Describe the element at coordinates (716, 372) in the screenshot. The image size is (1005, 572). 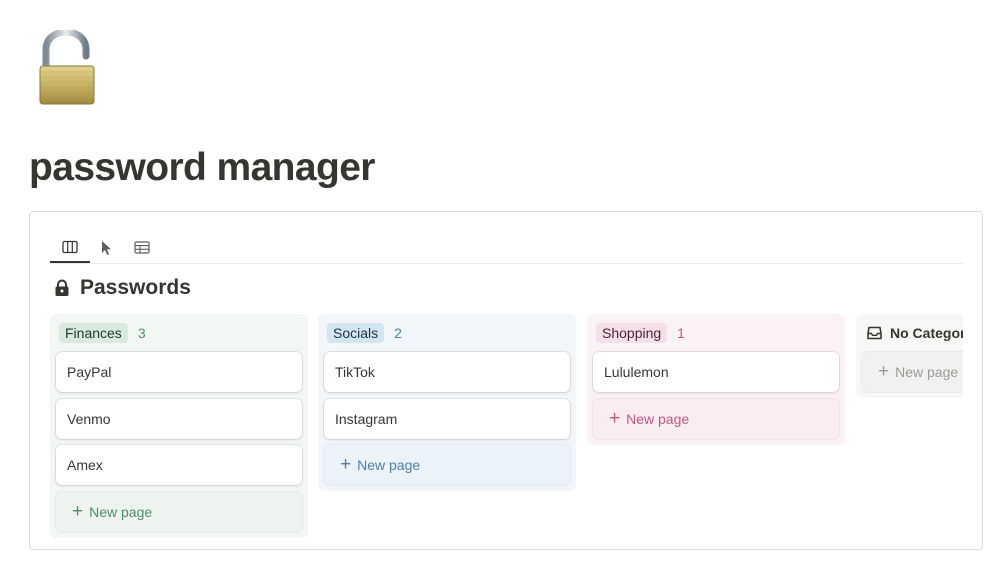
I see `card-item: Lululemon` at that location.